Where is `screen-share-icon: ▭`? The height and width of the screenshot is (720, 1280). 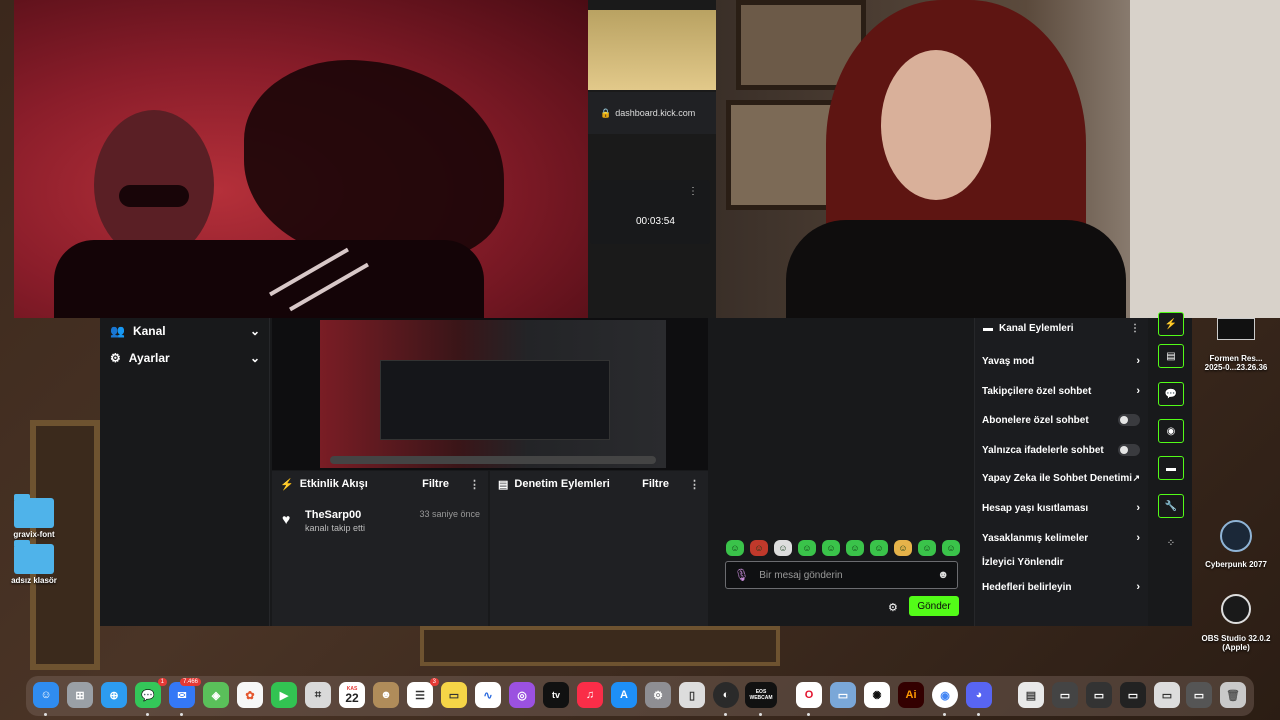
screen-share-icon: ▭ is located at coordinates (843, 695).